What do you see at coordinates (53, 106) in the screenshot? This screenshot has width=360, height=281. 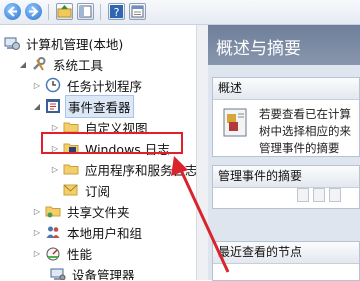 I see `event-viewer-icon` at bounding box center [53, 106].